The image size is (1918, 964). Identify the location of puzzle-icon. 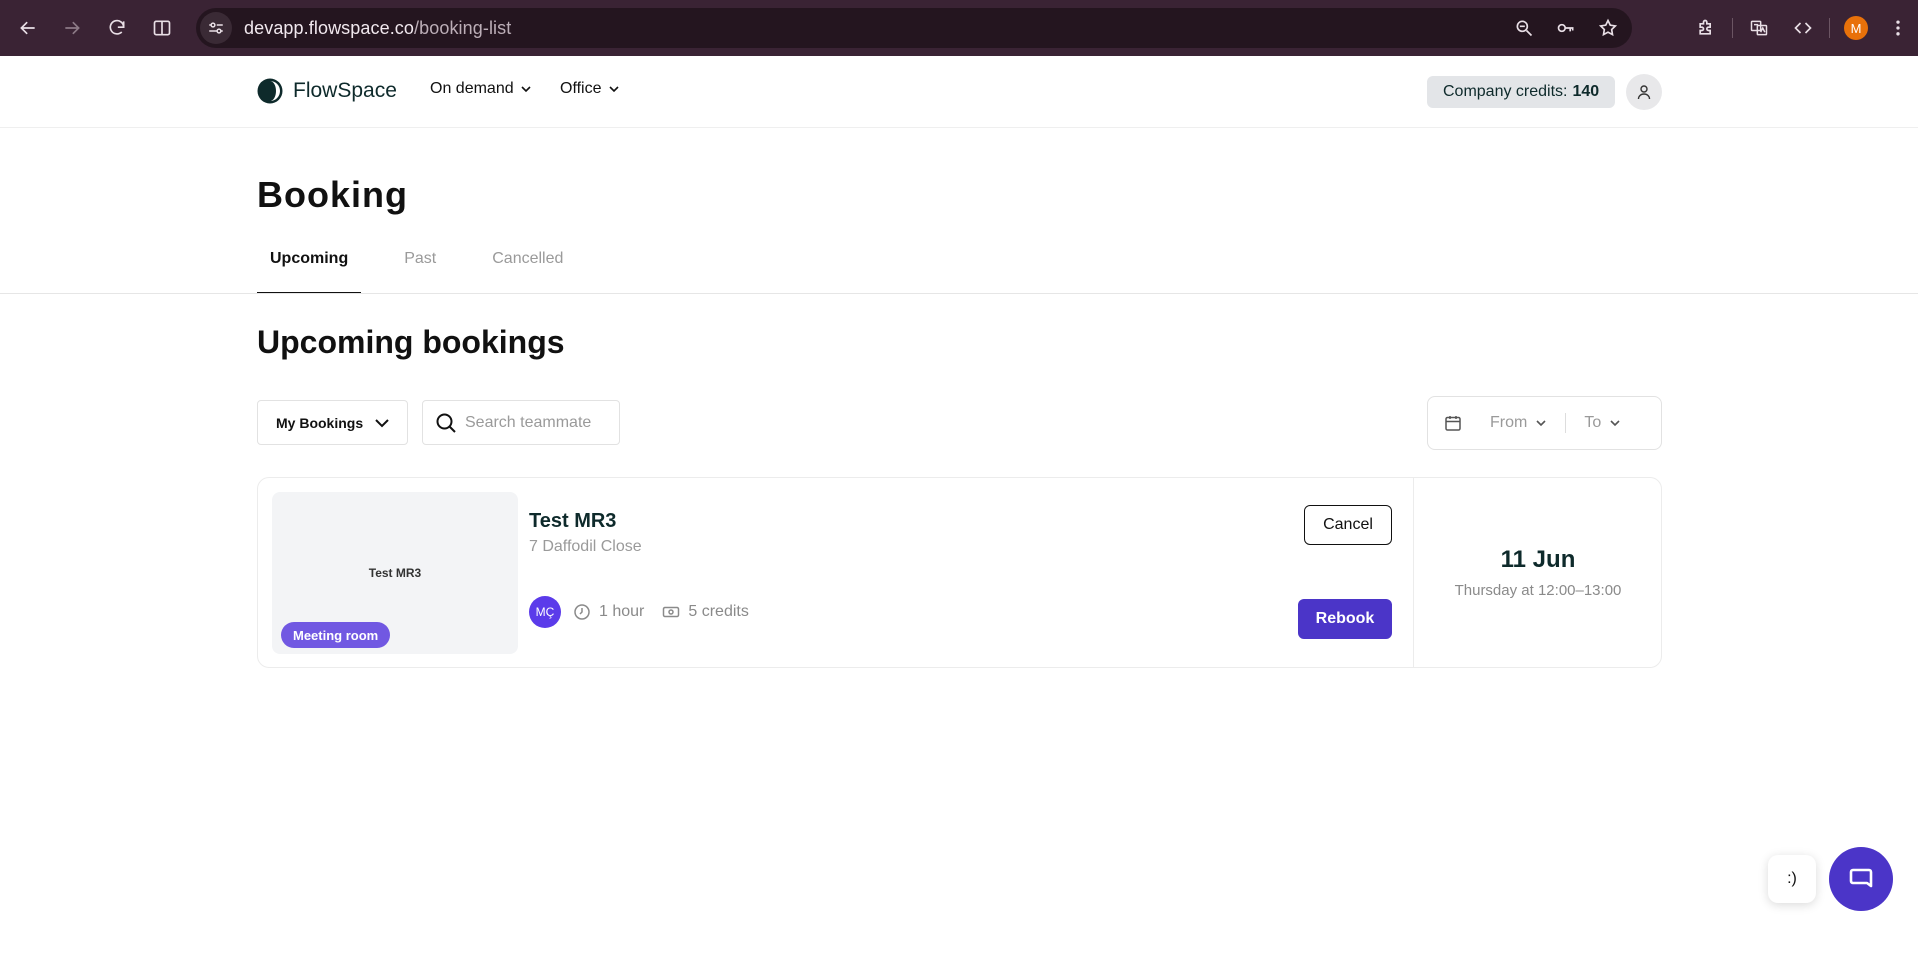
(1705, 27).